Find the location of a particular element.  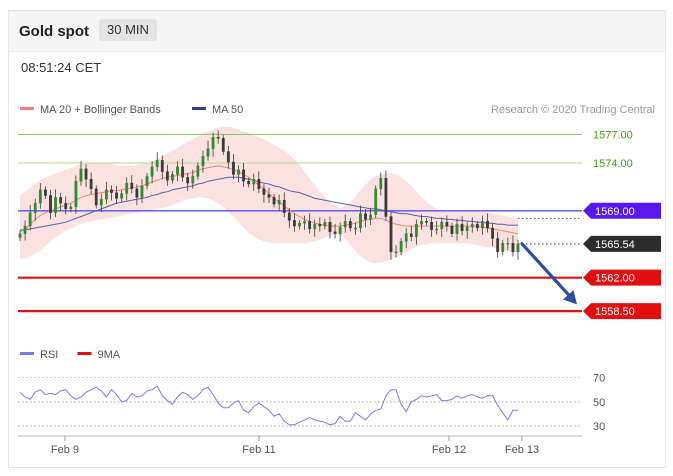

level-label-1: 1574.00 is located at coordinates (613, 164).